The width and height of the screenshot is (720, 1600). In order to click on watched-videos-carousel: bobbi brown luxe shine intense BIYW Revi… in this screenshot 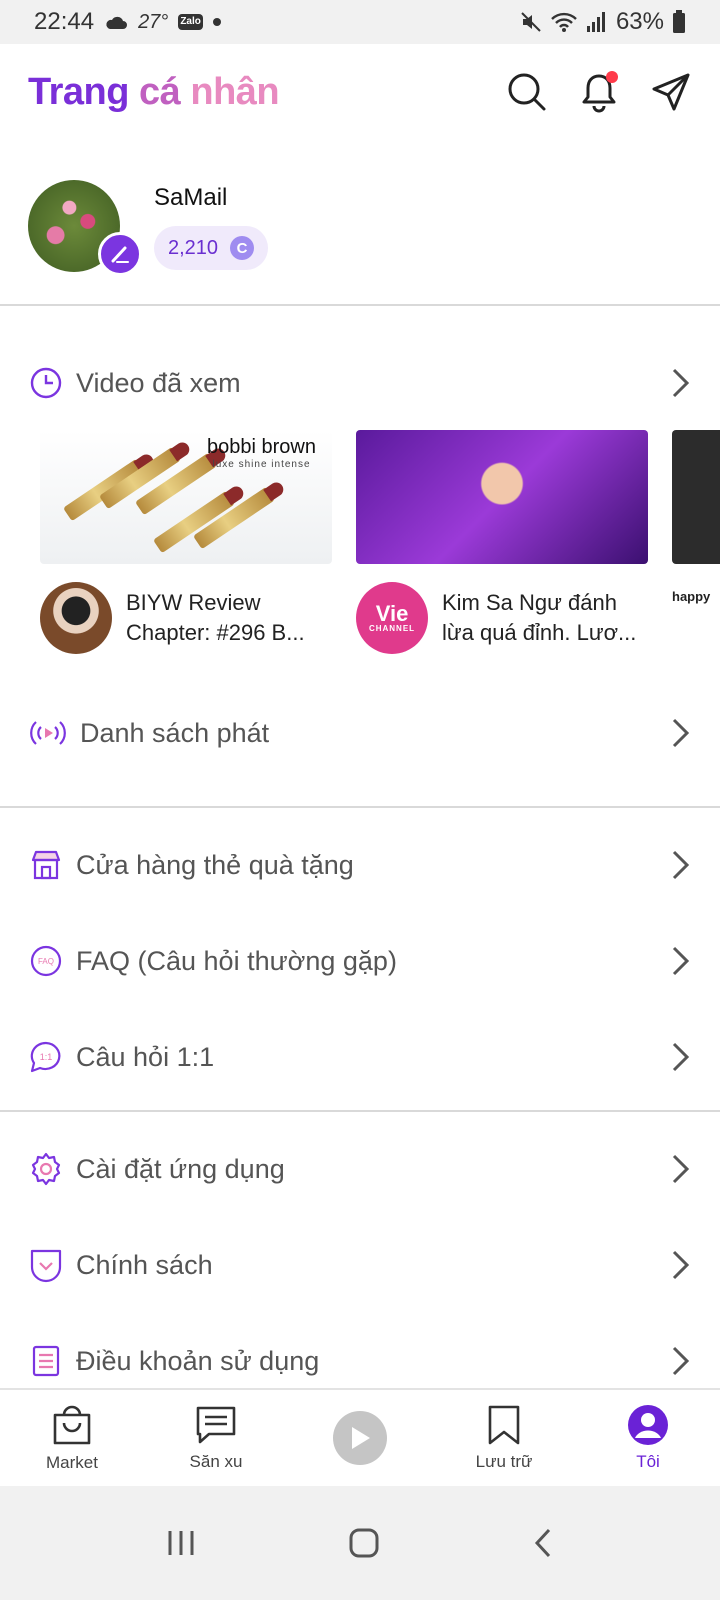, I will do `click(360, 548)`.